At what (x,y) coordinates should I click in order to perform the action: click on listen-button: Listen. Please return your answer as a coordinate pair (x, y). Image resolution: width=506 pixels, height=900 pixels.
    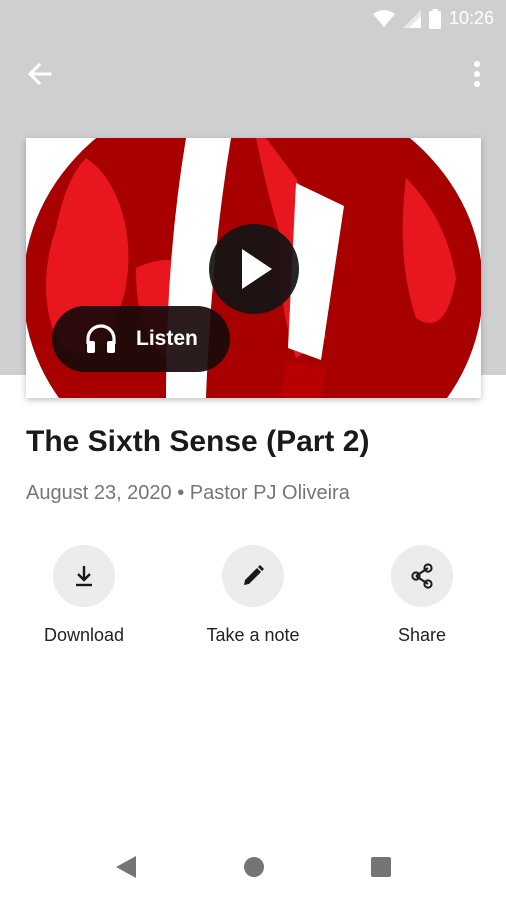
    Looking at the image, I should click on (141, 339).